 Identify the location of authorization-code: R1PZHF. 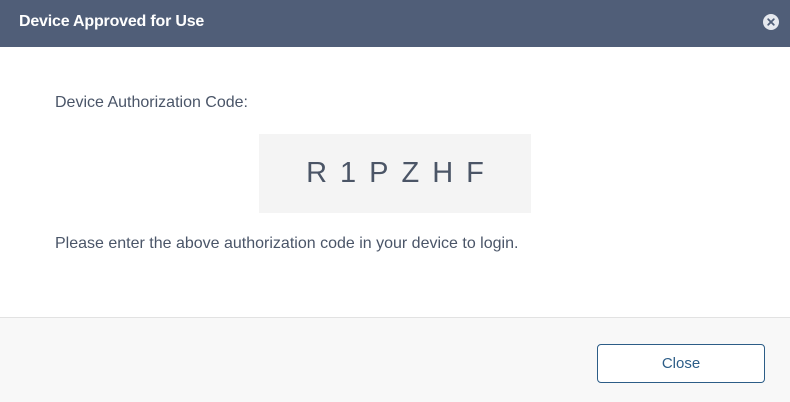
(401, 173).